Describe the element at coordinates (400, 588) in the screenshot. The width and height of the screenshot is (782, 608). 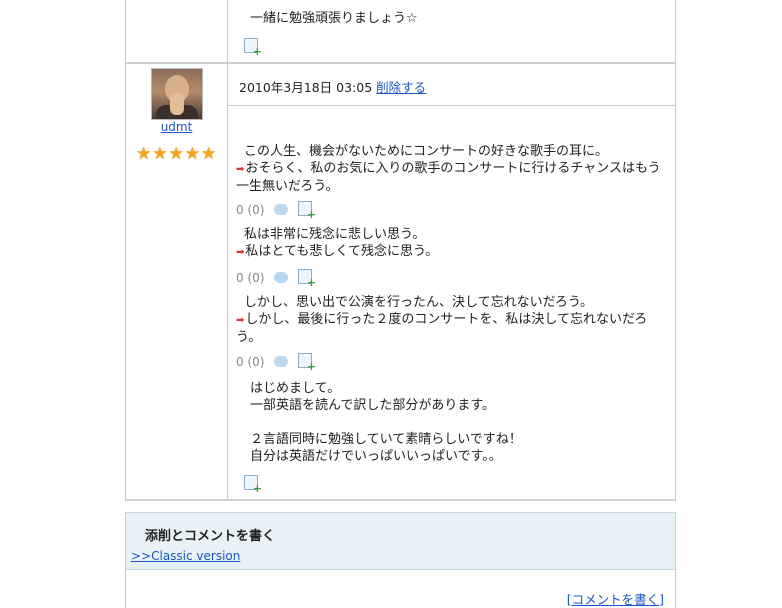
I see `write-panel-body: [コメントを書く]` at that location.